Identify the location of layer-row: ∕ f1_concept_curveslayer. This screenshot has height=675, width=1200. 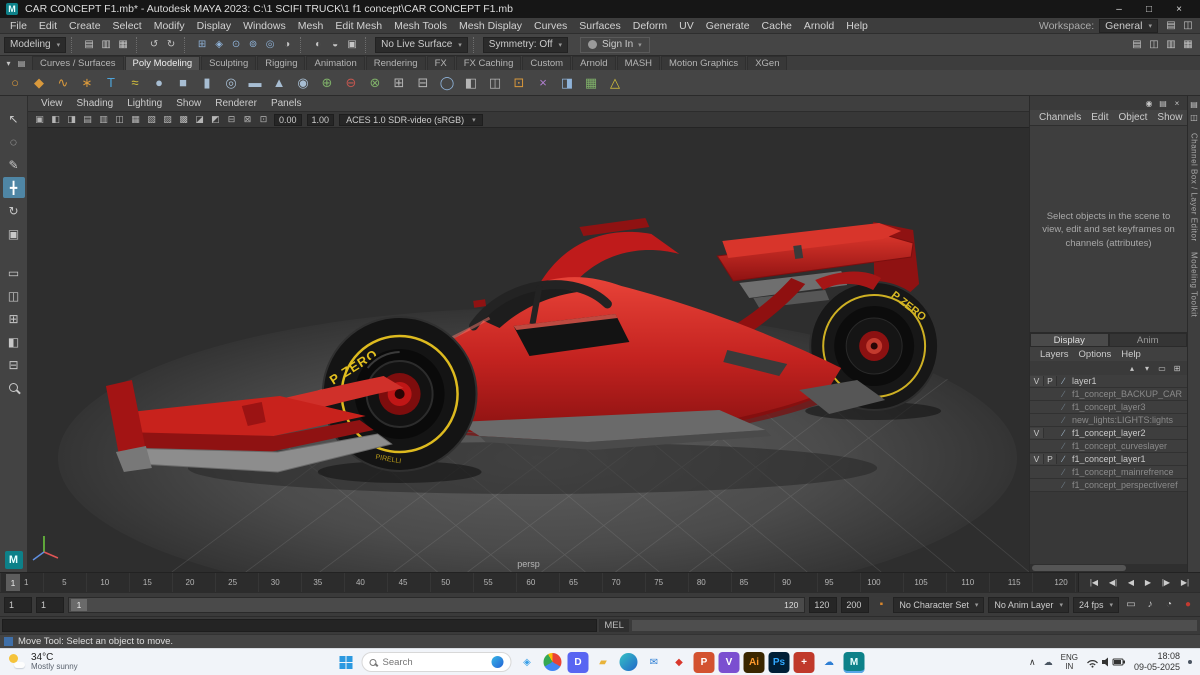
(1108, 446).